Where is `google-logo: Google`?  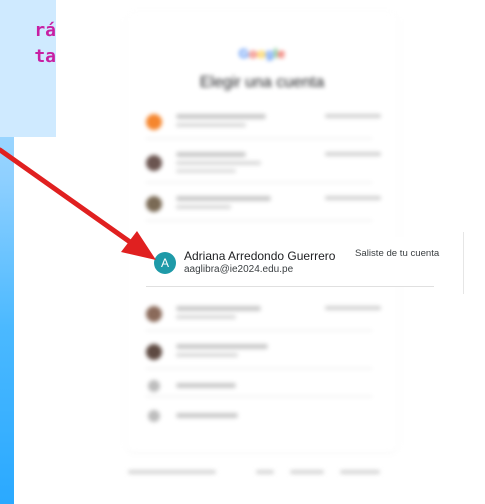
google-logo: Google is located at coordinates (262, 53).